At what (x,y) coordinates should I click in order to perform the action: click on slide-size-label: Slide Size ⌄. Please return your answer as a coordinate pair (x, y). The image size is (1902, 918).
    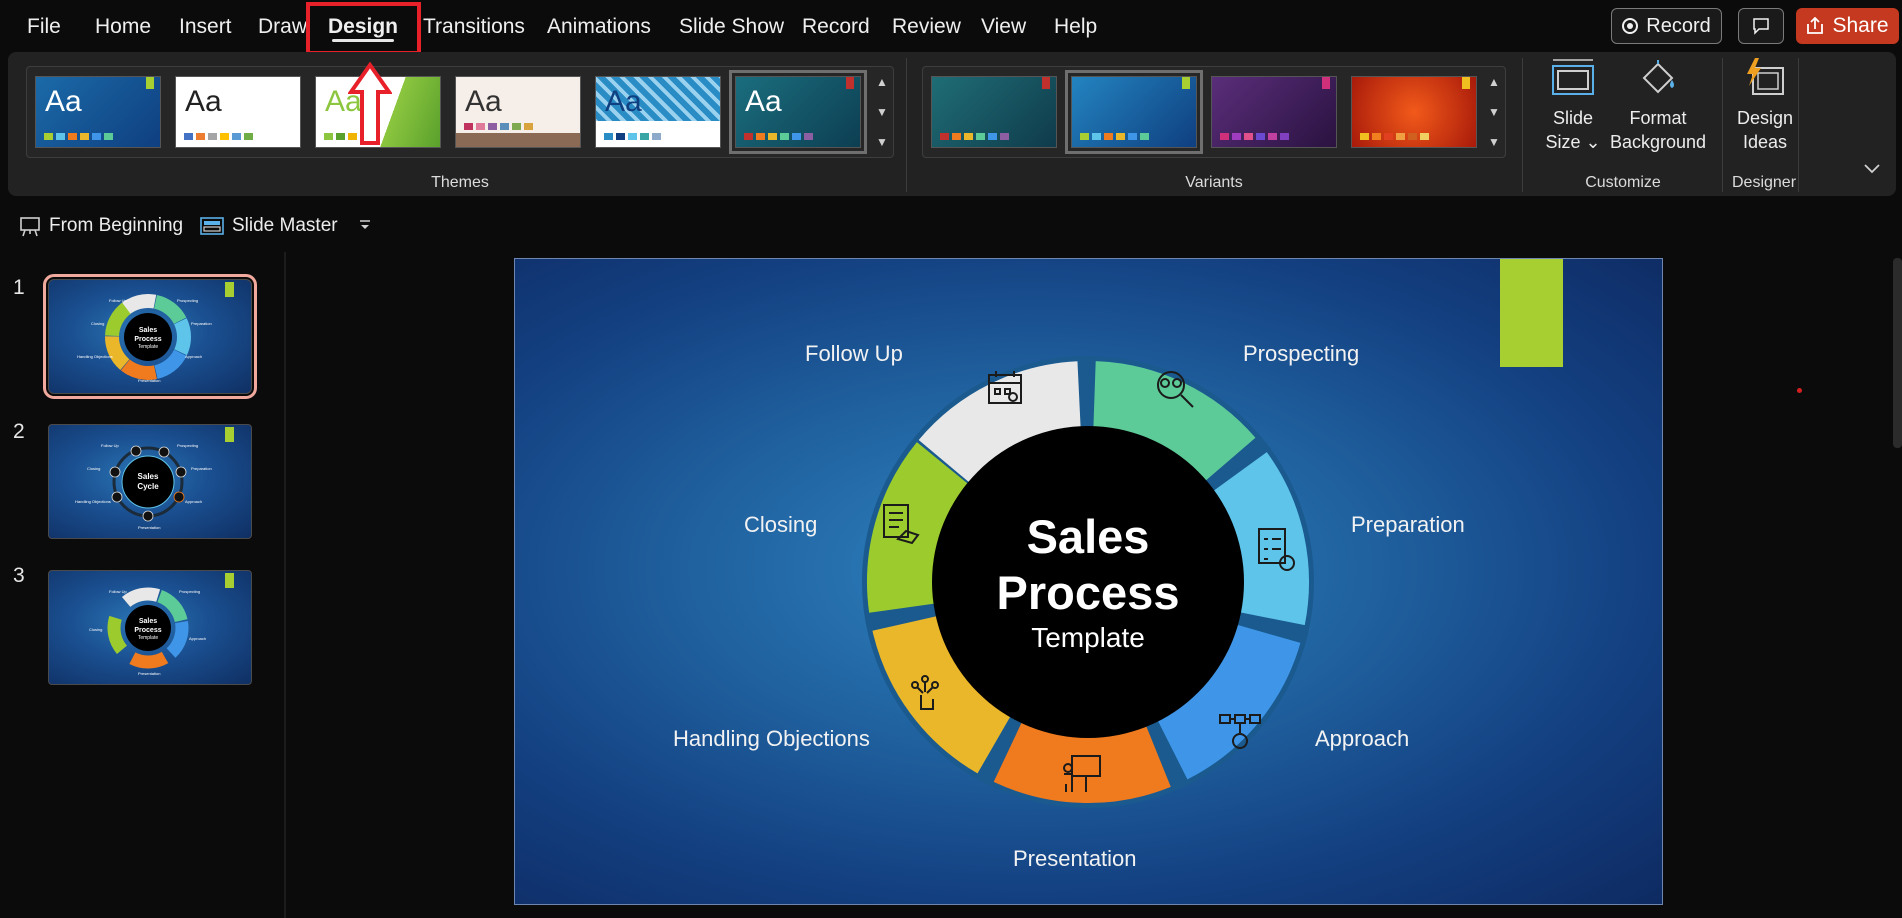
    Looking at the image, I should click on (1573, 130).